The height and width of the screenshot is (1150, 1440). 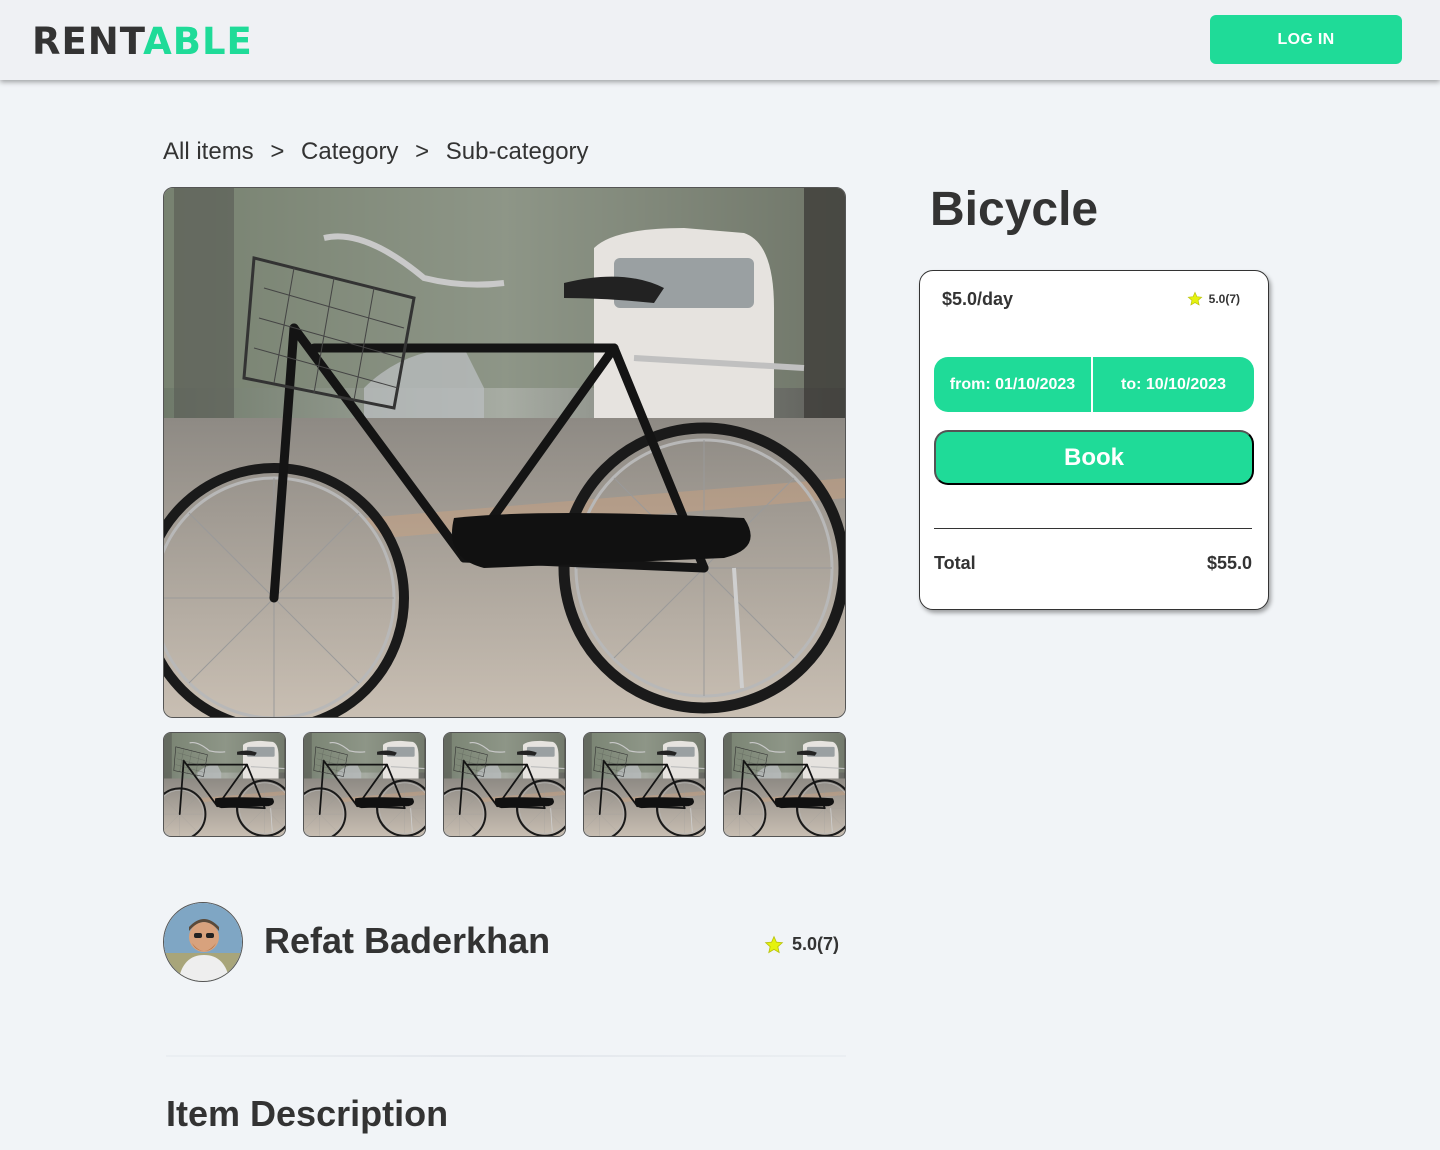 I want to click on section-divider, so click(x=506, y=1056).